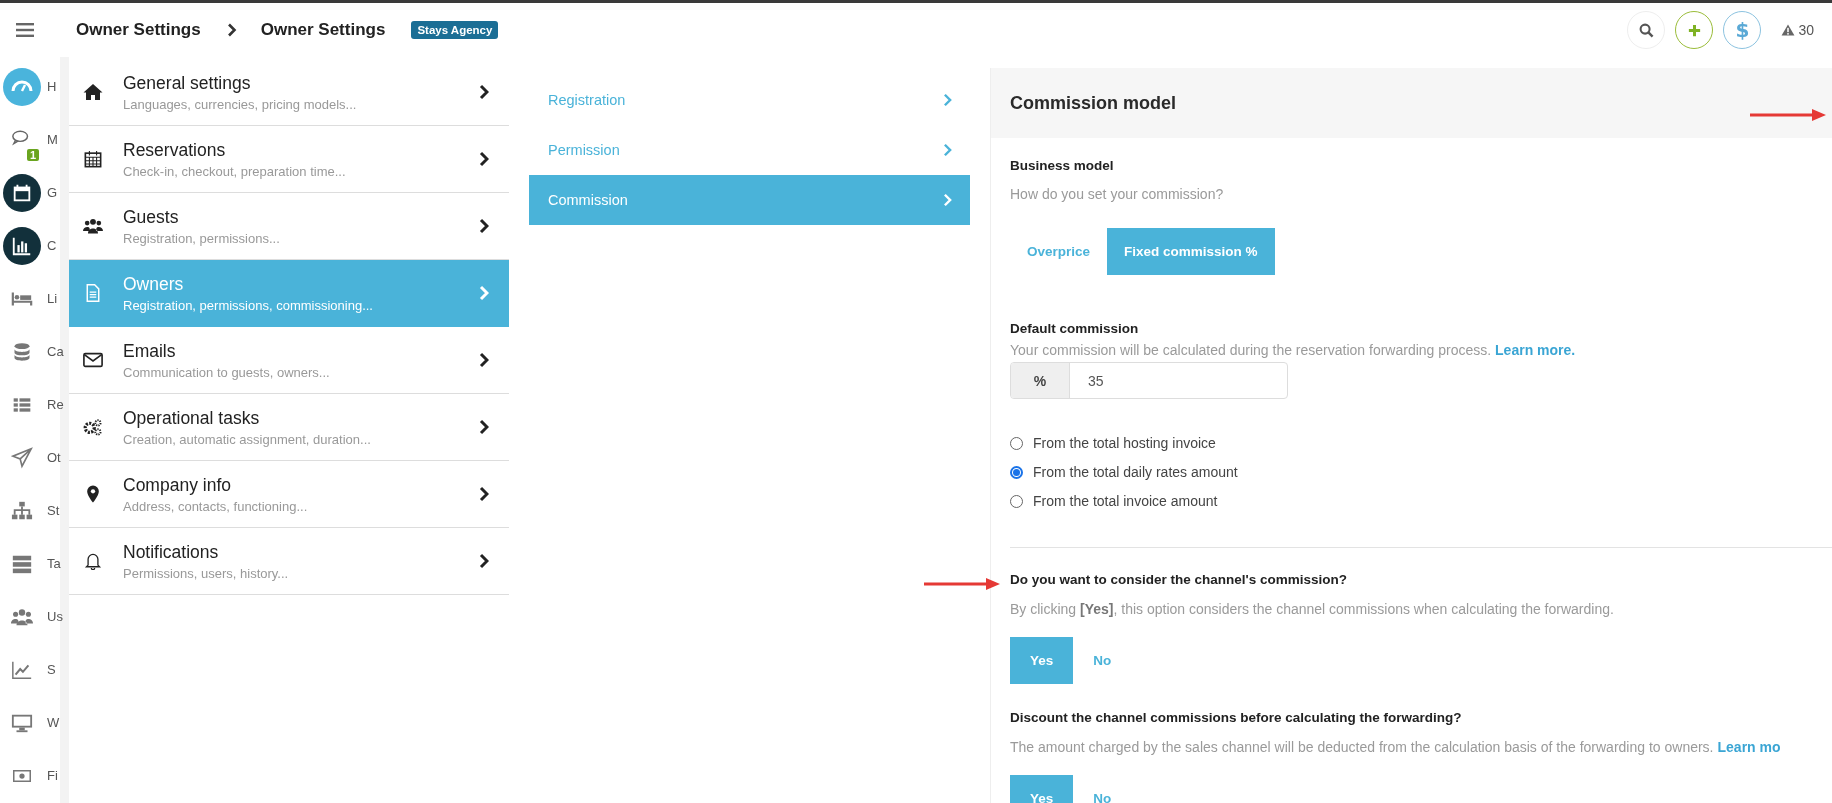  What do you see at coordinates (171, 552) in the screenshot?
I see `settings-title: Notifications` at bounding box center [171, 552].